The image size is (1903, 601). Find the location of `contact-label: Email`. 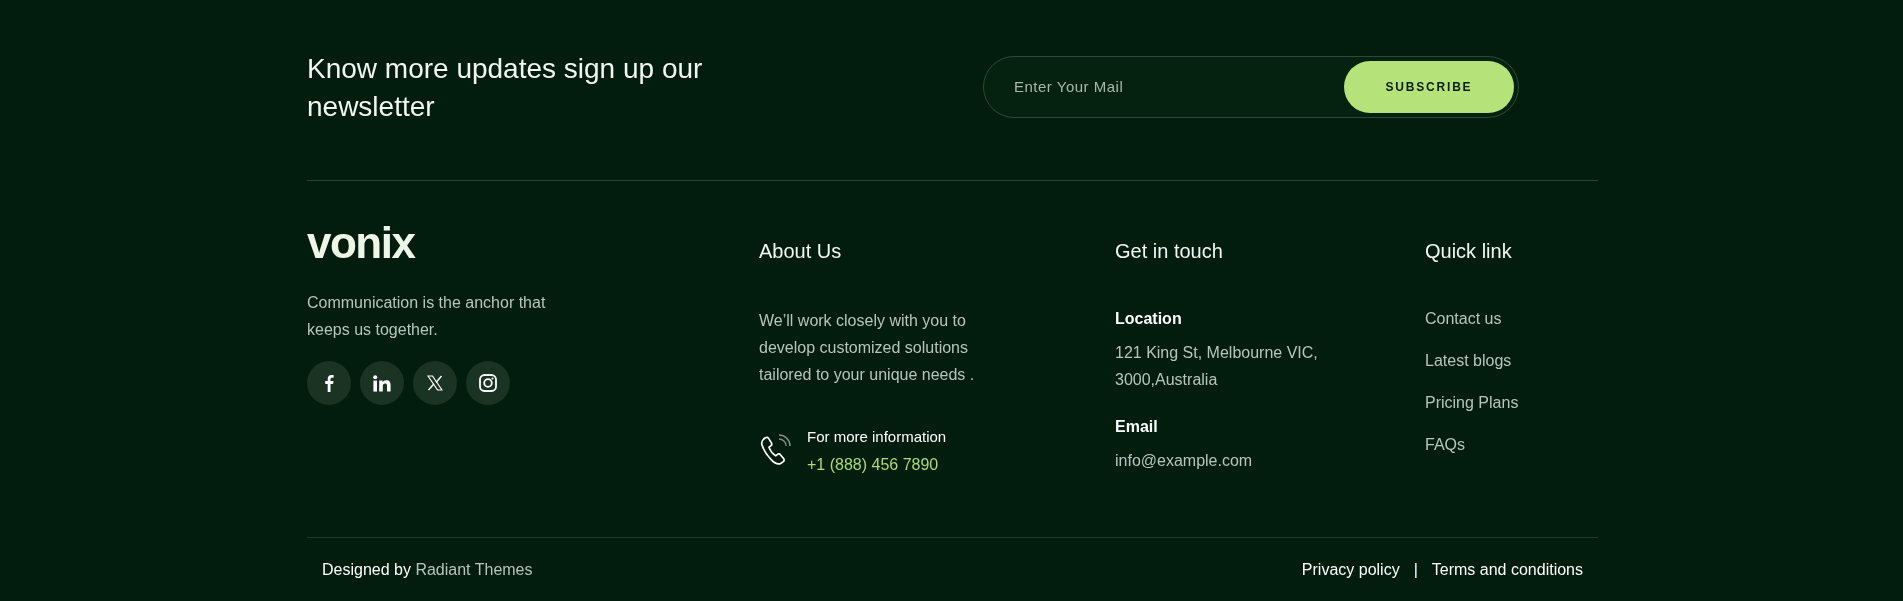

contact-label: Email is located at coordinates (1137, 427).